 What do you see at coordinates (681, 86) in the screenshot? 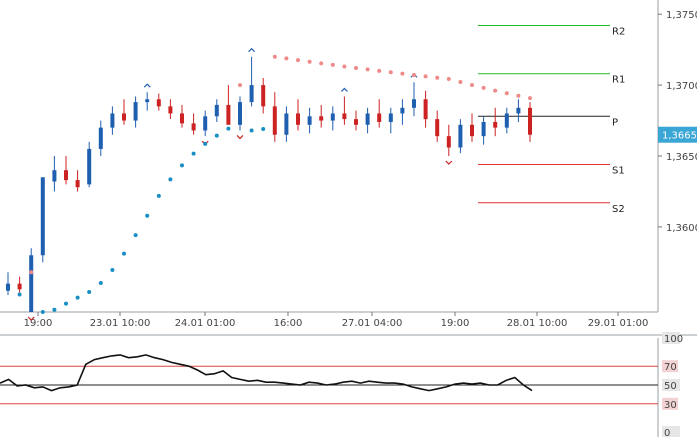
I see `price-tick-label: 1,3700` at bounding box center [681, 86].